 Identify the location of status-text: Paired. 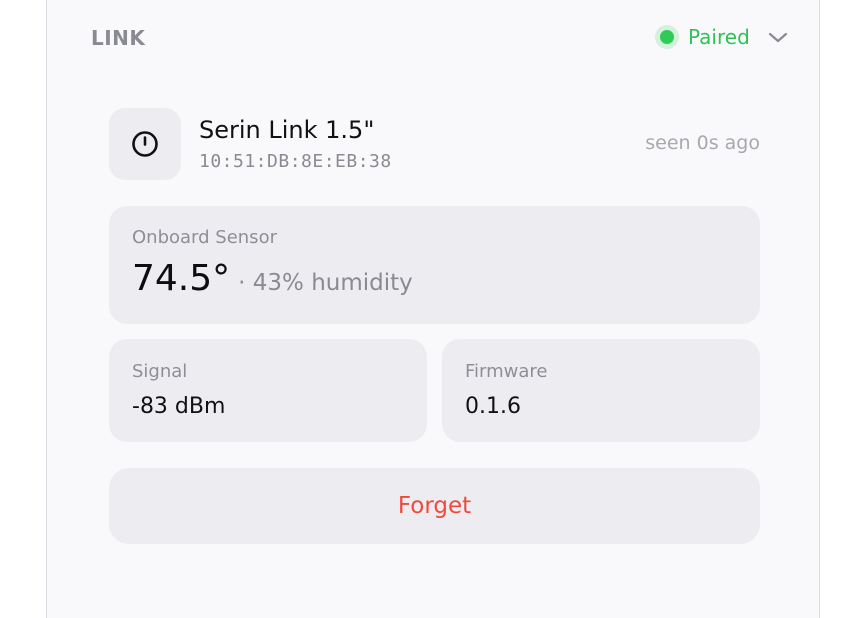
(719, 37).